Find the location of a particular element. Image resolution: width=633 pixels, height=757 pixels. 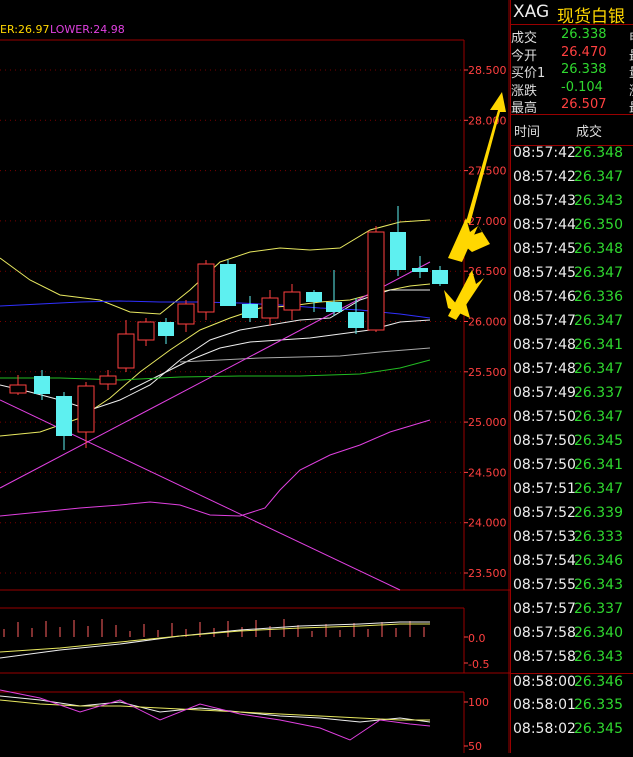

quote-row: 今开 26.470 最 is located at coordinates (571, 54).